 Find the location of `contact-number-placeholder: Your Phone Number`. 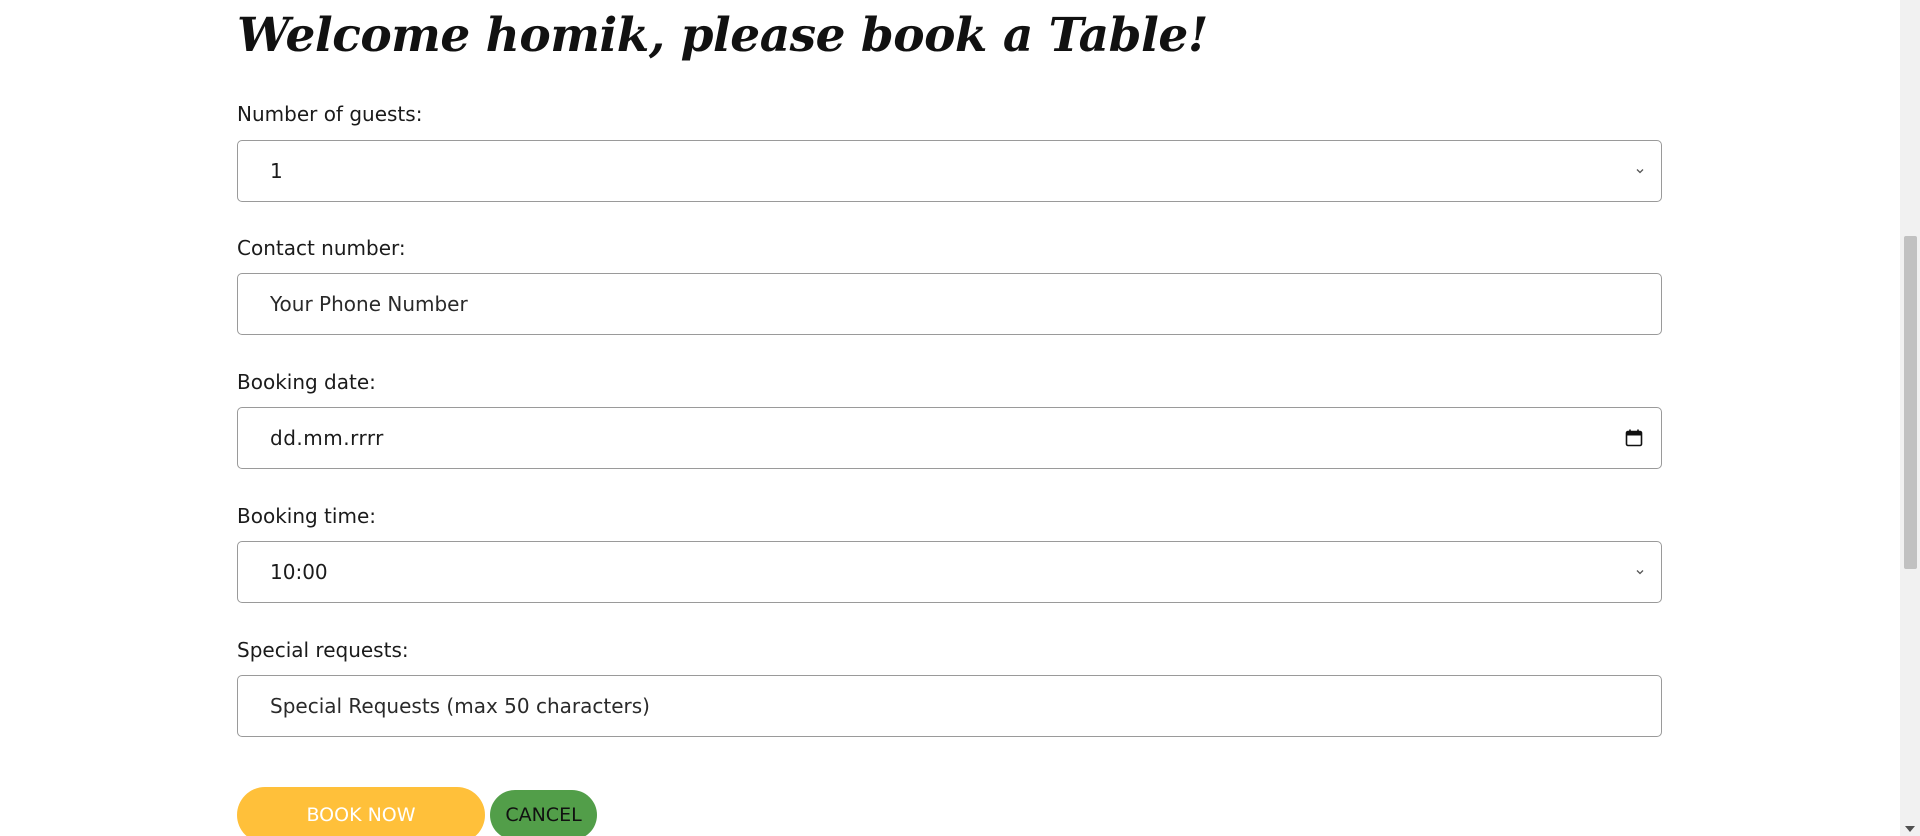

contact-number-placeholder: Your Phone Number is located at coordinates (369, 304).